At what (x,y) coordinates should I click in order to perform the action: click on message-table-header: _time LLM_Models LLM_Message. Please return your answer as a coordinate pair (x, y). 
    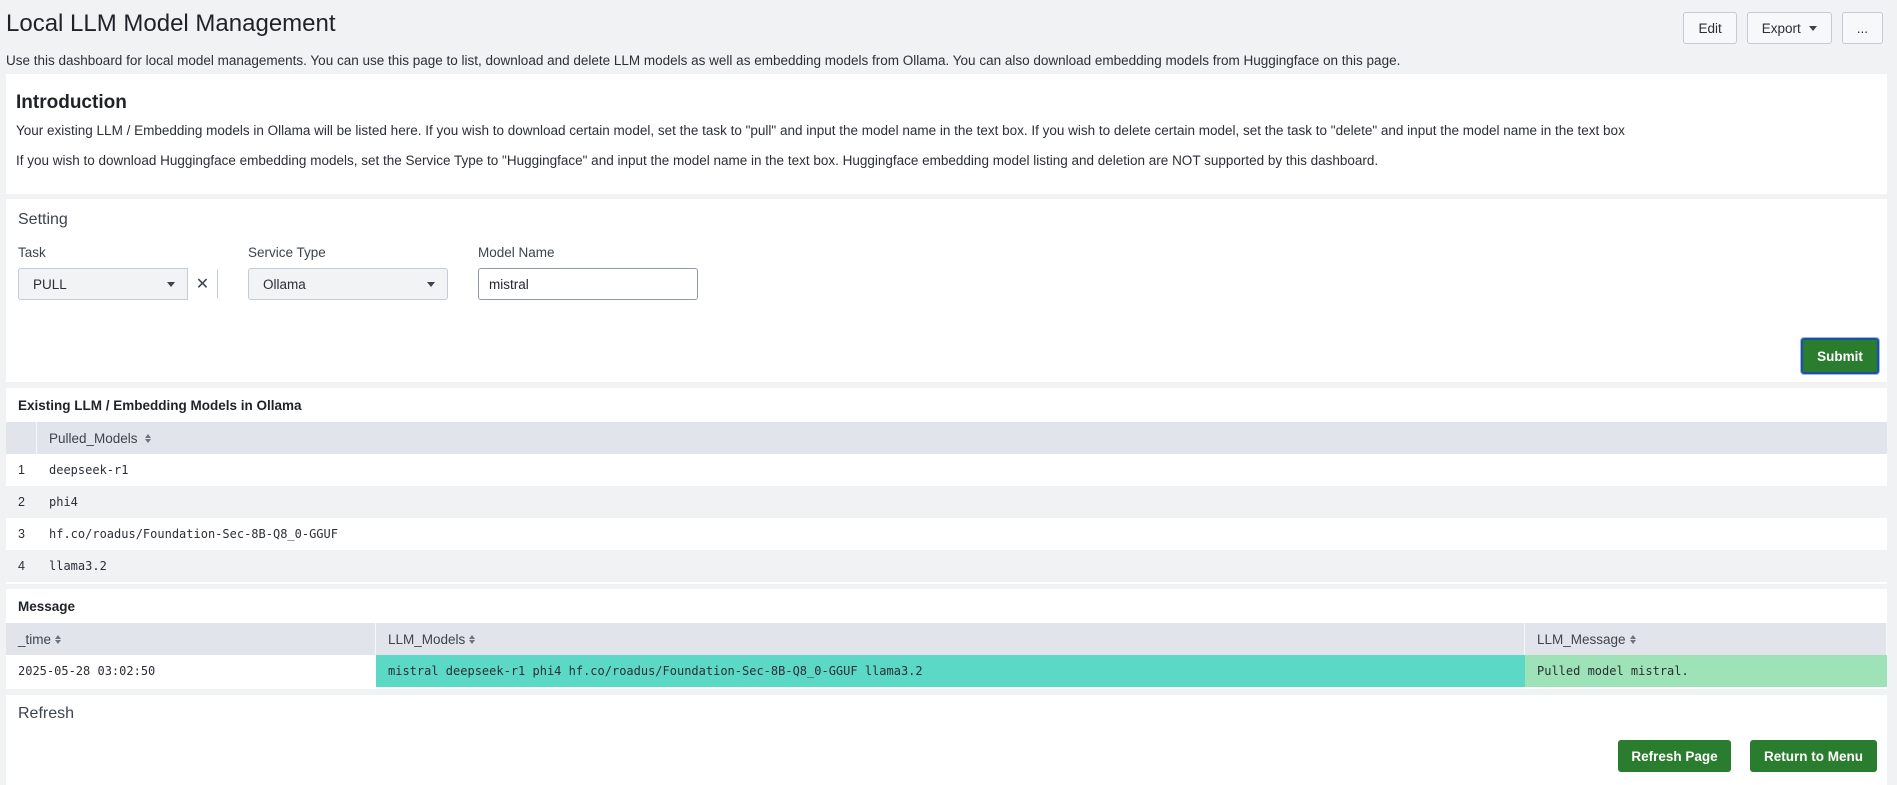
    Looking at the image, I should click on (946, 639).